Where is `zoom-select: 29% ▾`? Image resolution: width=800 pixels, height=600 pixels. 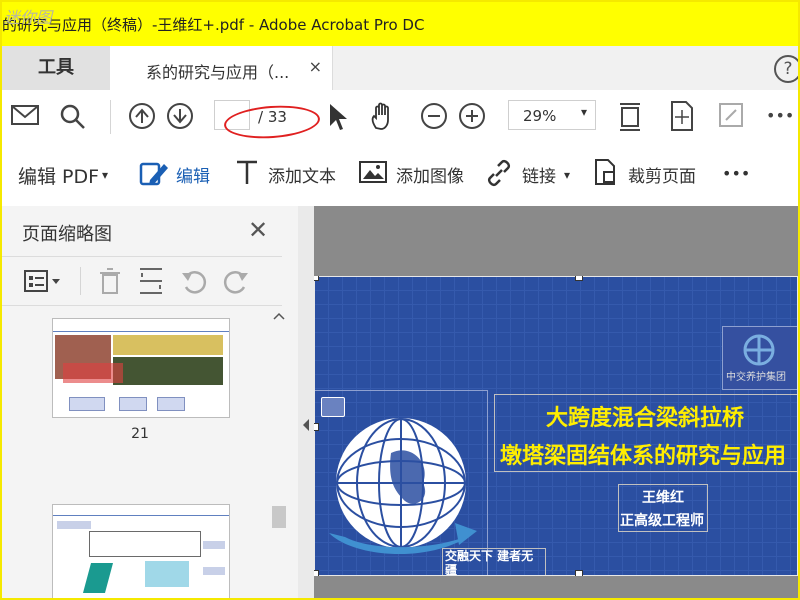 zoom-select: 29% ▾ is located at coordinates (552, 115).